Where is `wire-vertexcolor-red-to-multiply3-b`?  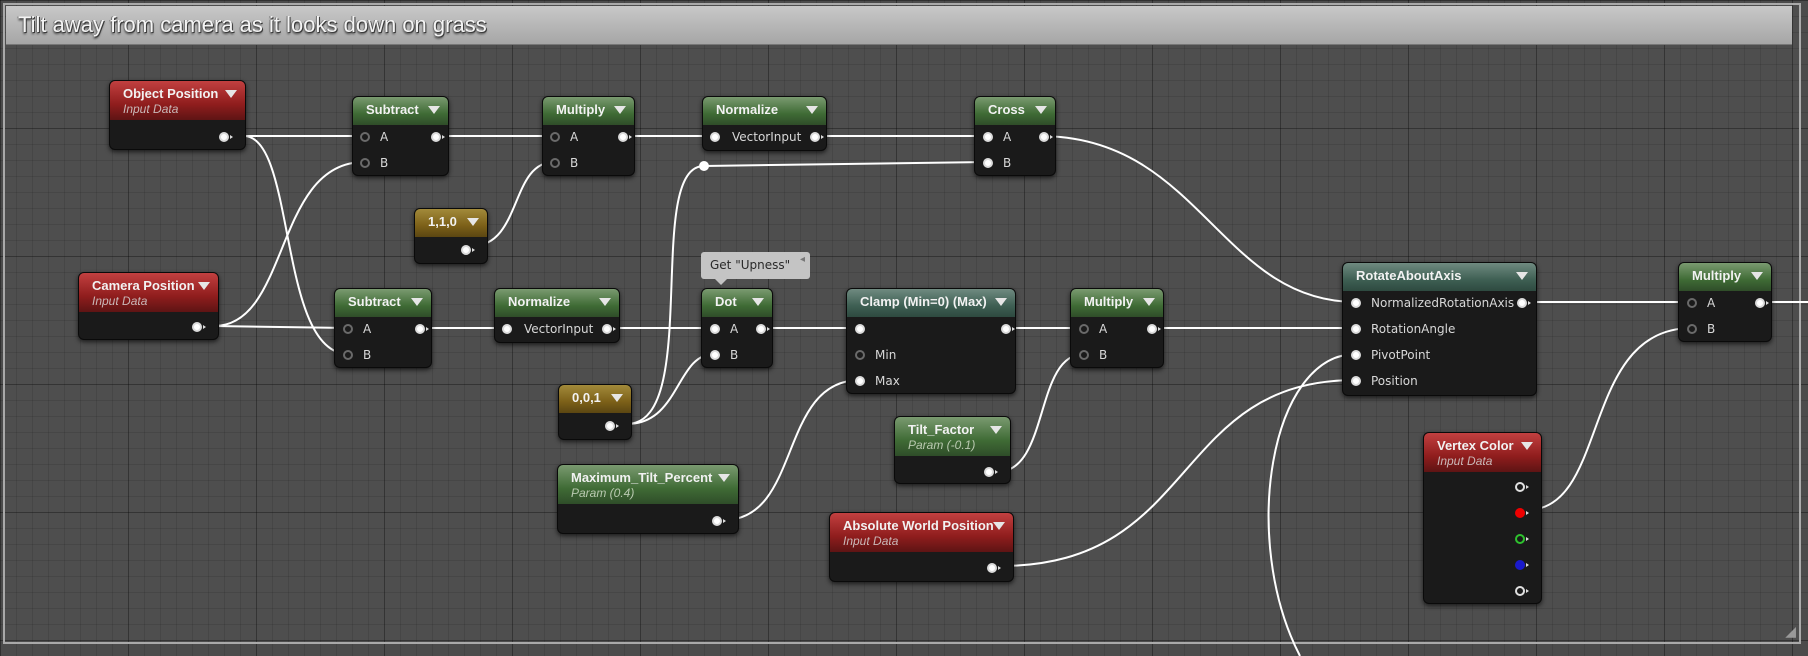
wire-vertexcolor-red-to-multiply3-b is located at coordinates (1609, 419).